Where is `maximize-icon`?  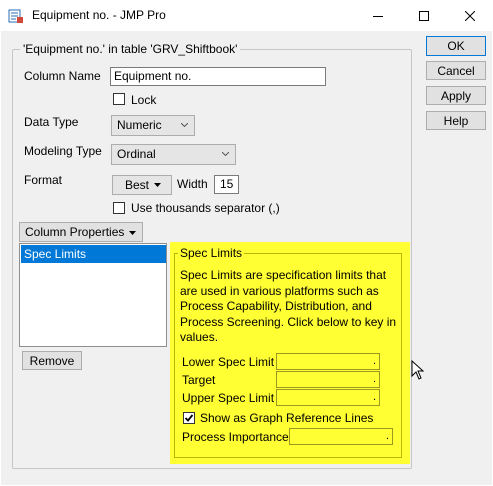
maximize-icon is located at coordinates (424, 15).